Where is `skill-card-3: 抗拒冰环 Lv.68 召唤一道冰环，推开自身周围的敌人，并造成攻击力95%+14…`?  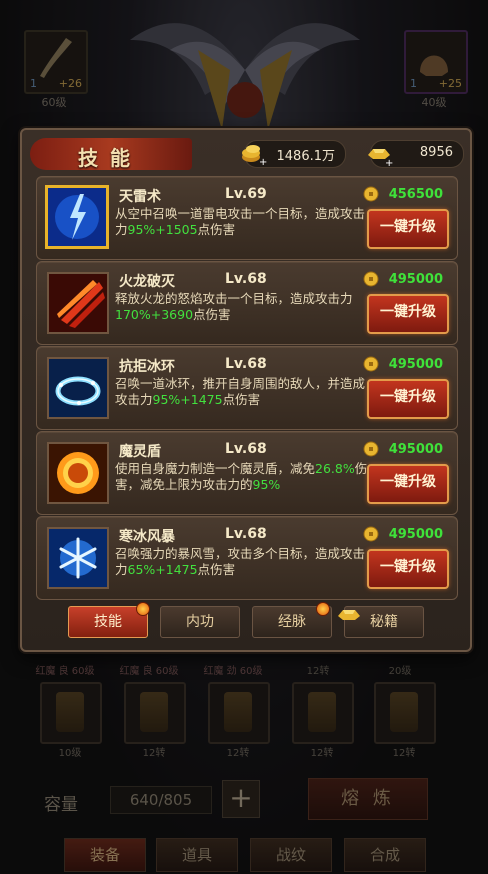 skill-card-3: 抗拒冰环 Lv.68 召唤一道冰环，推开自身周围的敌人，并造成攻击力95%+14… is located at coordinates (247, 388).